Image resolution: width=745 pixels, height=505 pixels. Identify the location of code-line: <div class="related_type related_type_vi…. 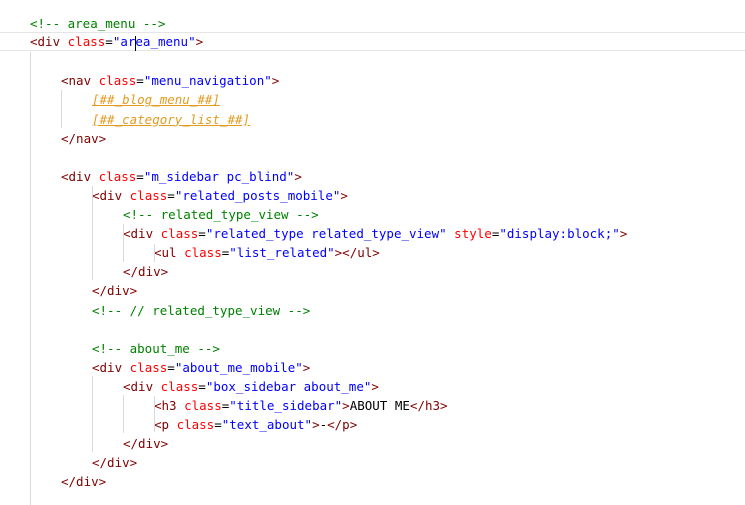
(372, 233).